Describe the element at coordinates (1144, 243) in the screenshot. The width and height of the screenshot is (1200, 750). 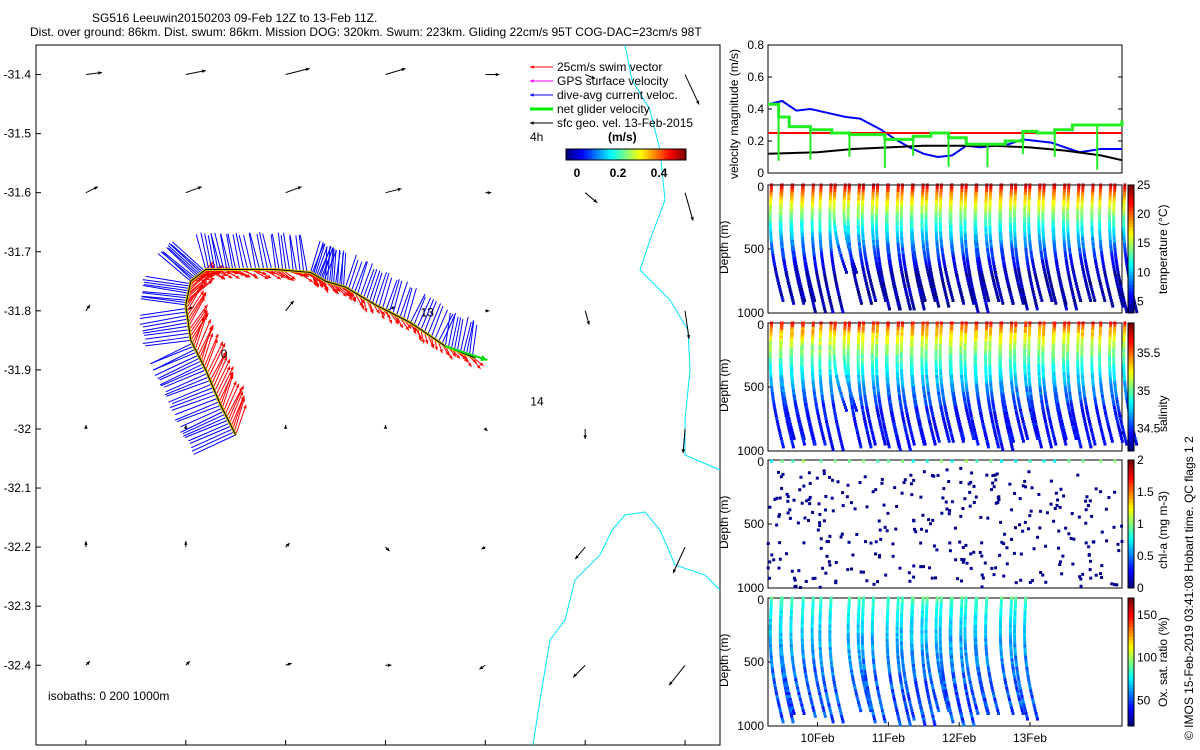
I see `colorbar-tick-label: 15` at that location.